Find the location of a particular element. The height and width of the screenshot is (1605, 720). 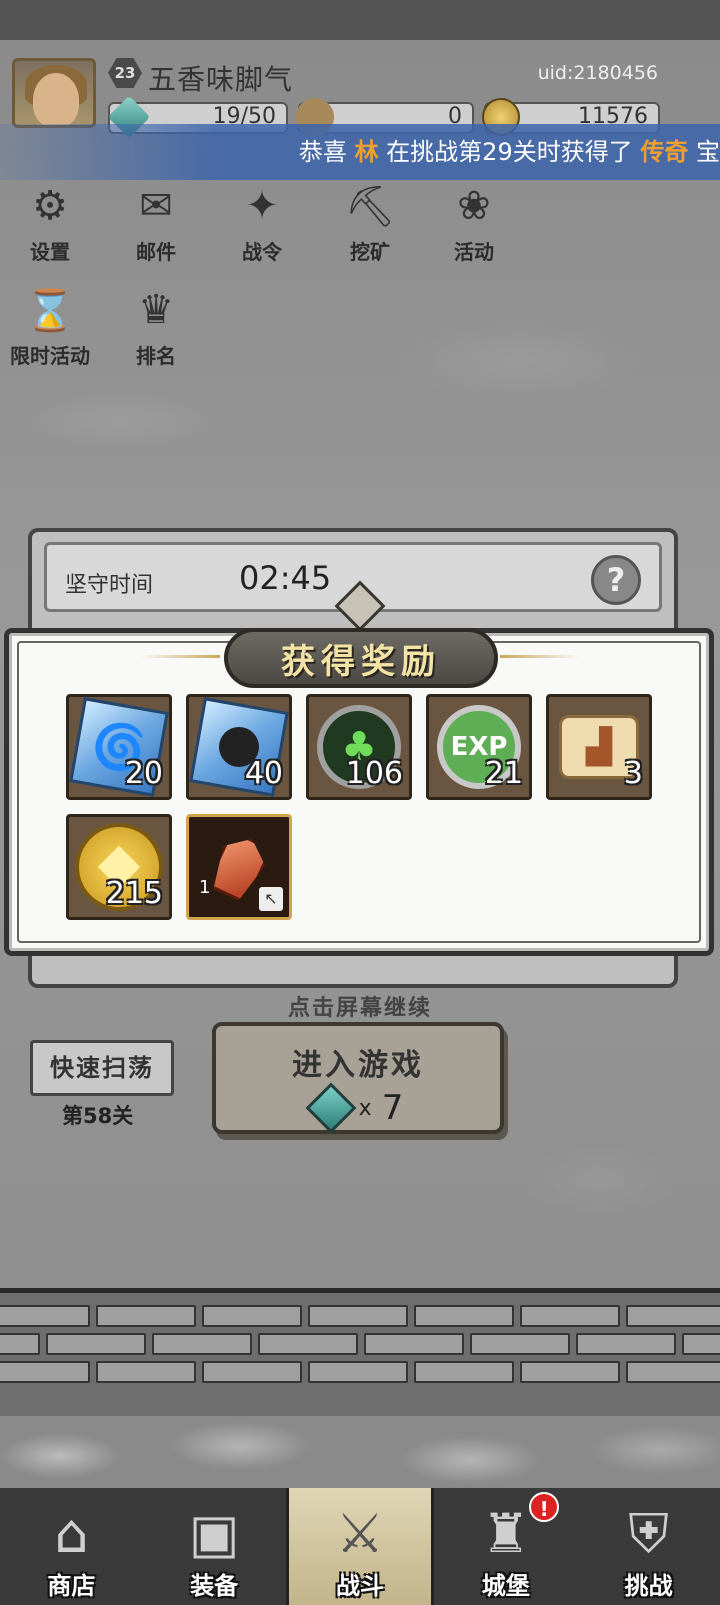

title-divider-right is located at coordinates (540, 656).